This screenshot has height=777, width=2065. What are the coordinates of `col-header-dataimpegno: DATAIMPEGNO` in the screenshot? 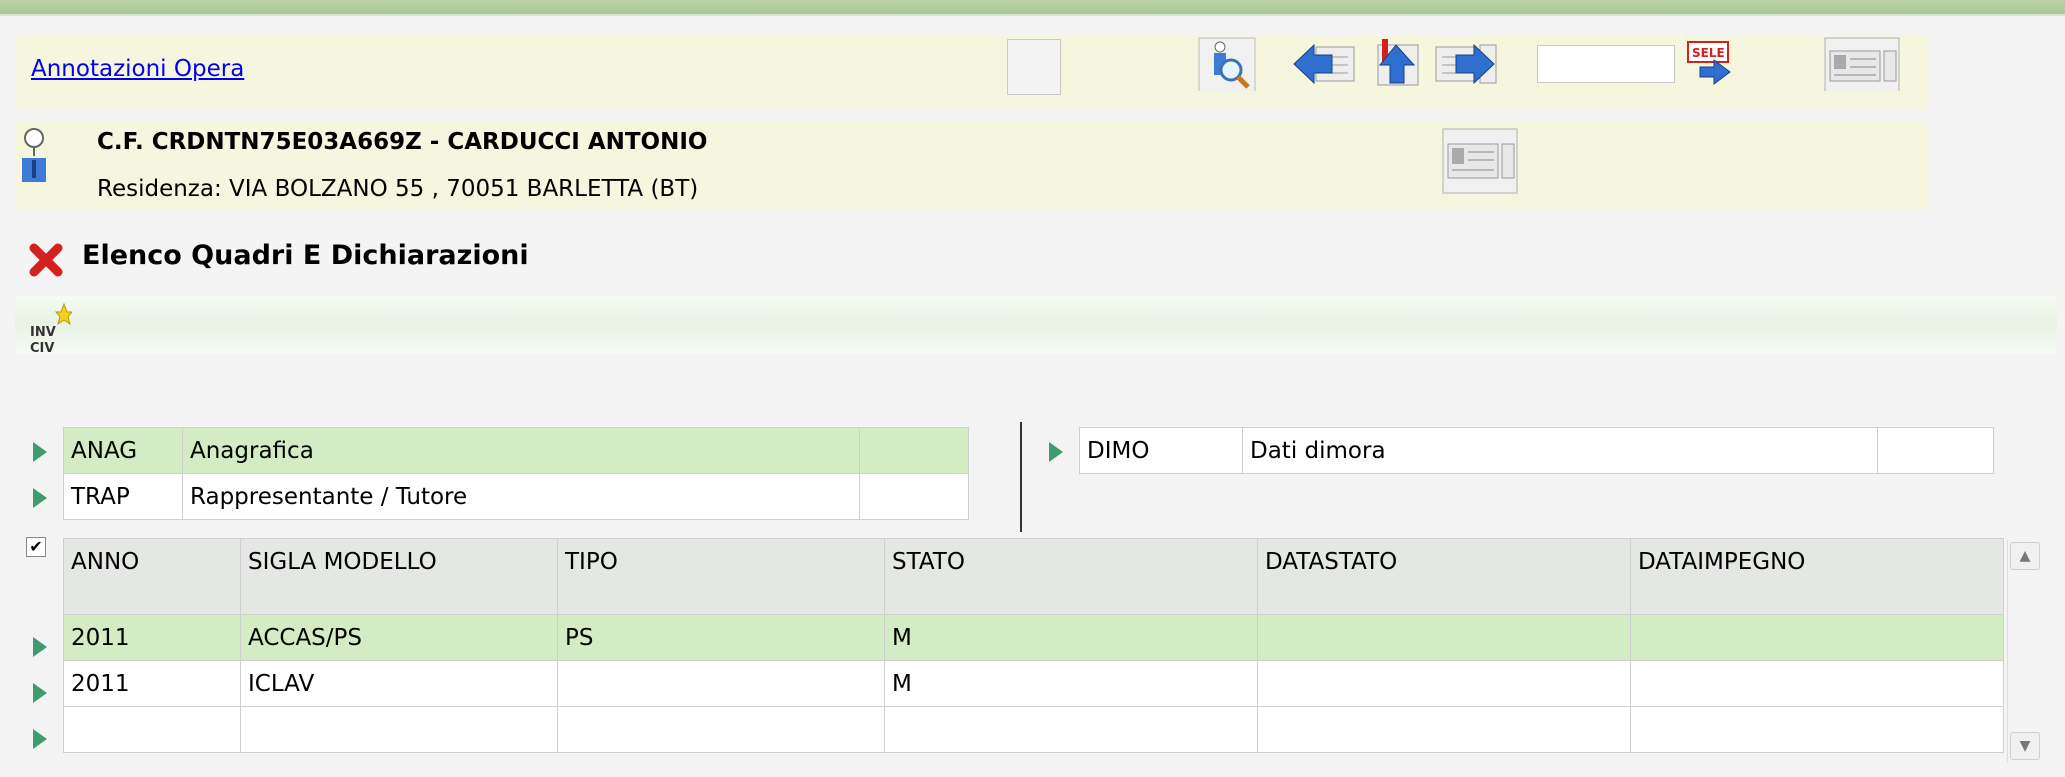 It's located at (1817, 576).